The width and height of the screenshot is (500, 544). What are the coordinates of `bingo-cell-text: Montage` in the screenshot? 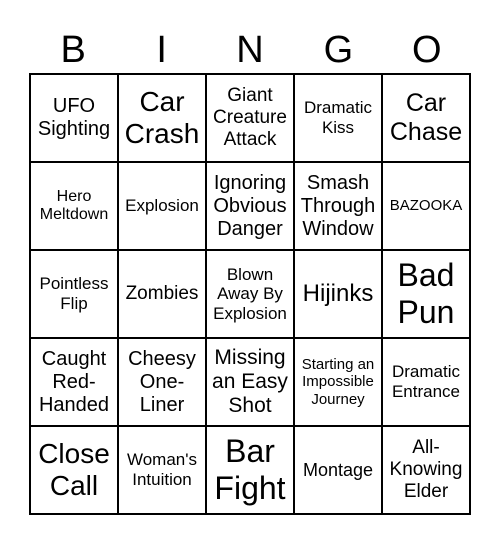 It's located at (338, 469).